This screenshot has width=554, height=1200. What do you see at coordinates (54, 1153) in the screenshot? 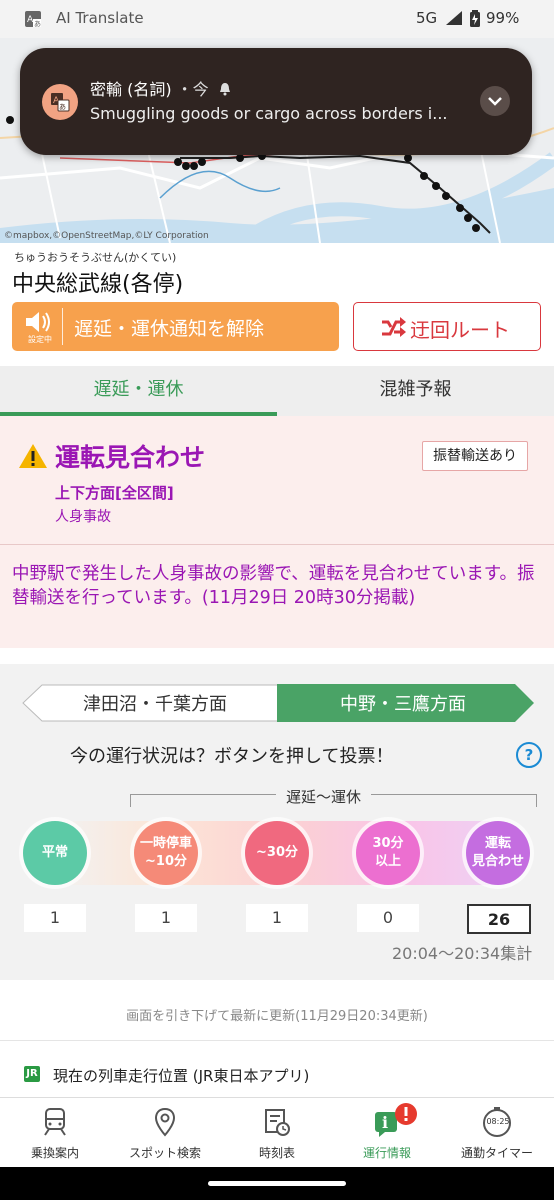
I see `nav-route-search-label: 乗換案内` at bounding box center [54, 1153].